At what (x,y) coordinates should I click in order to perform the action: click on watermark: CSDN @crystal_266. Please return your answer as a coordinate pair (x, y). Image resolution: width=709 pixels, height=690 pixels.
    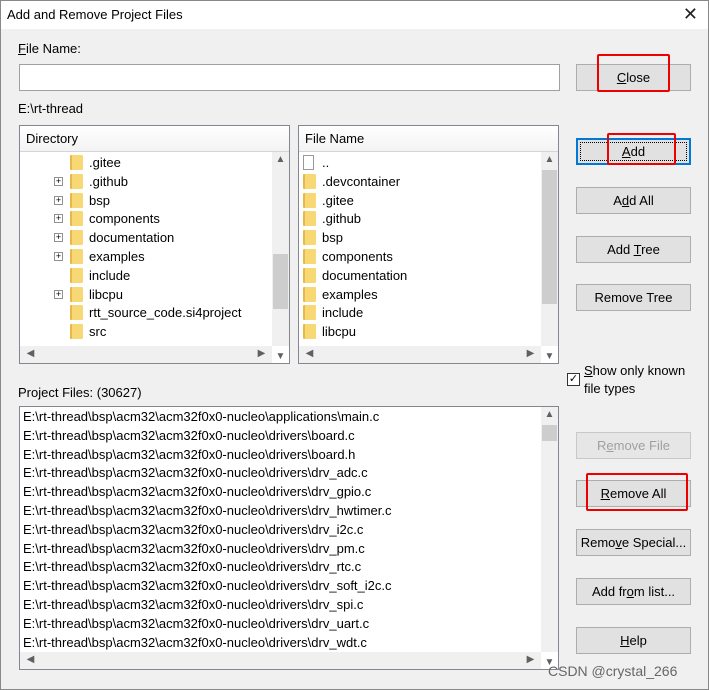
    Looking at the image, I should click on (613, 671).